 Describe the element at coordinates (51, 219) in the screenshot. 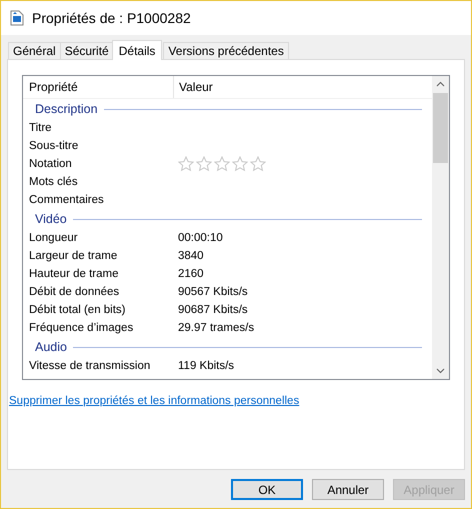

I see `section-title: Vidéo` at that location.